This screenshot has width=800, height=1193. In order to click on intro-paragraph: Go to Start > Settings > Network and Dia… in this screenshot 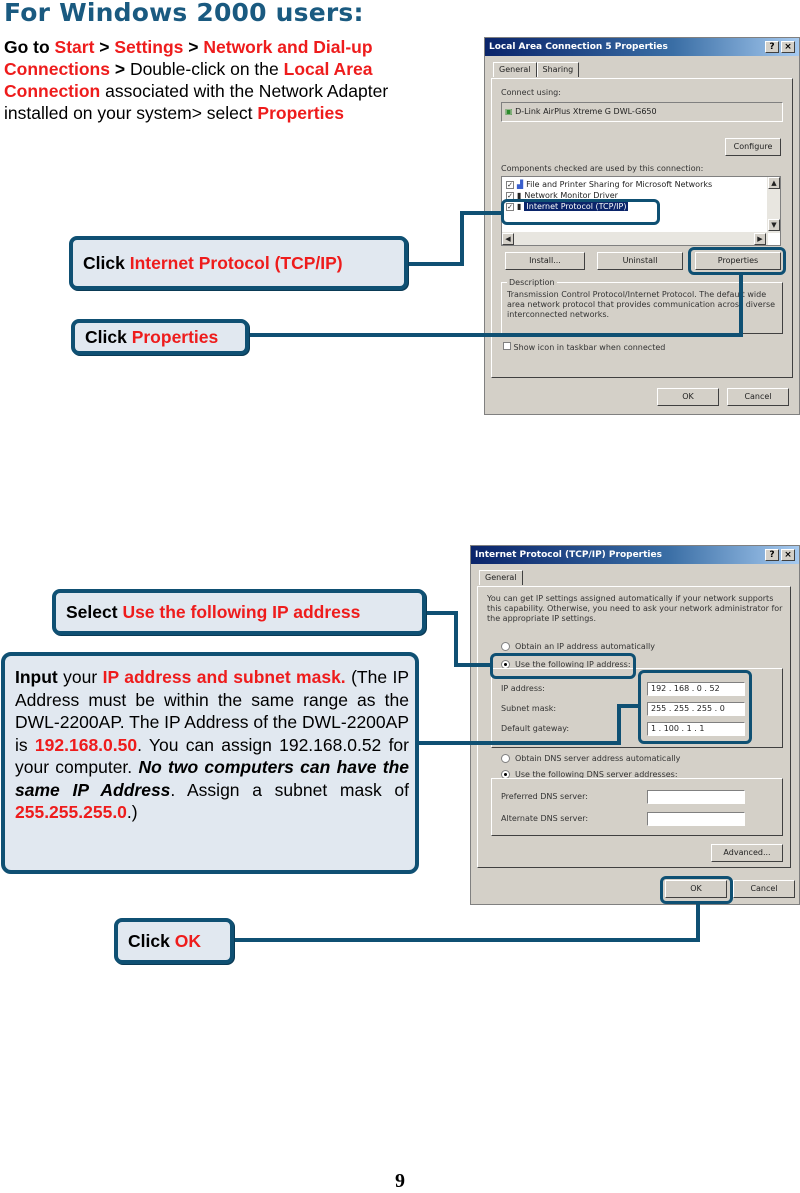, I will do `click(209, 80)`.